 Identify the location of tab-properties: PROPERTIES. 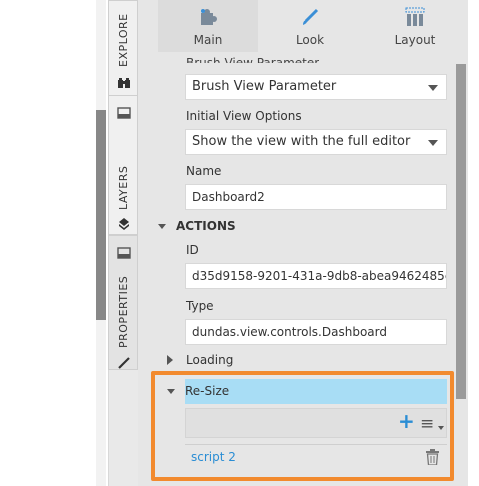
(123, 302).